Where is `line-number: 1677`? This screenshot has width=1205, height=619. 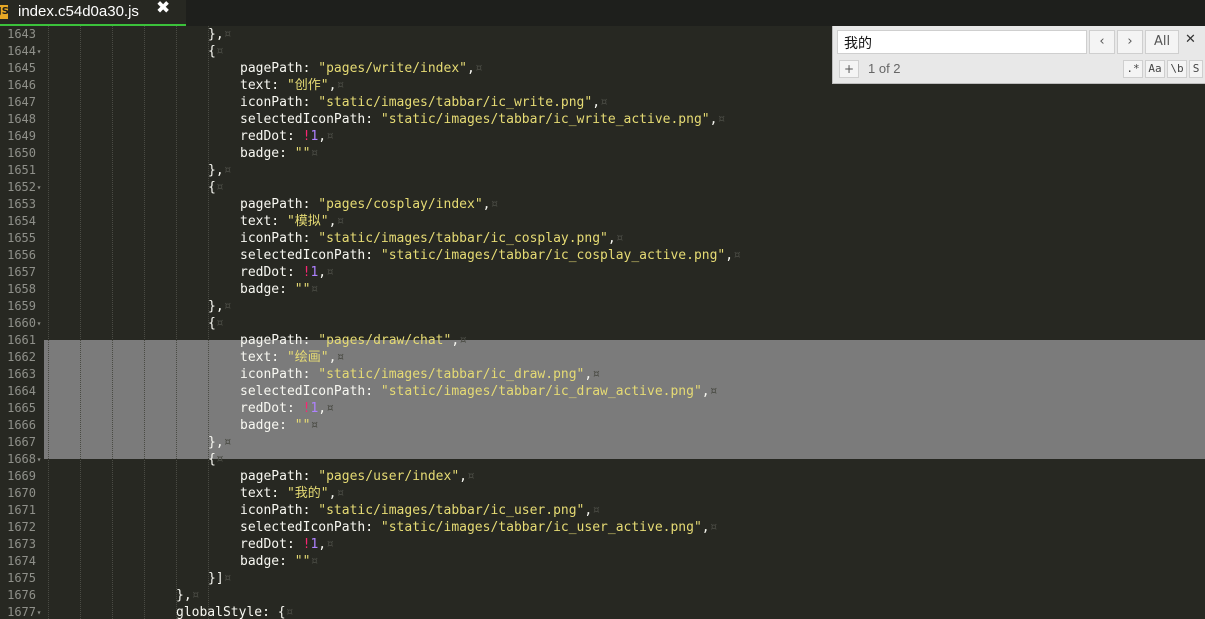
line-number: 1677 is located at coordinates (21, 612).